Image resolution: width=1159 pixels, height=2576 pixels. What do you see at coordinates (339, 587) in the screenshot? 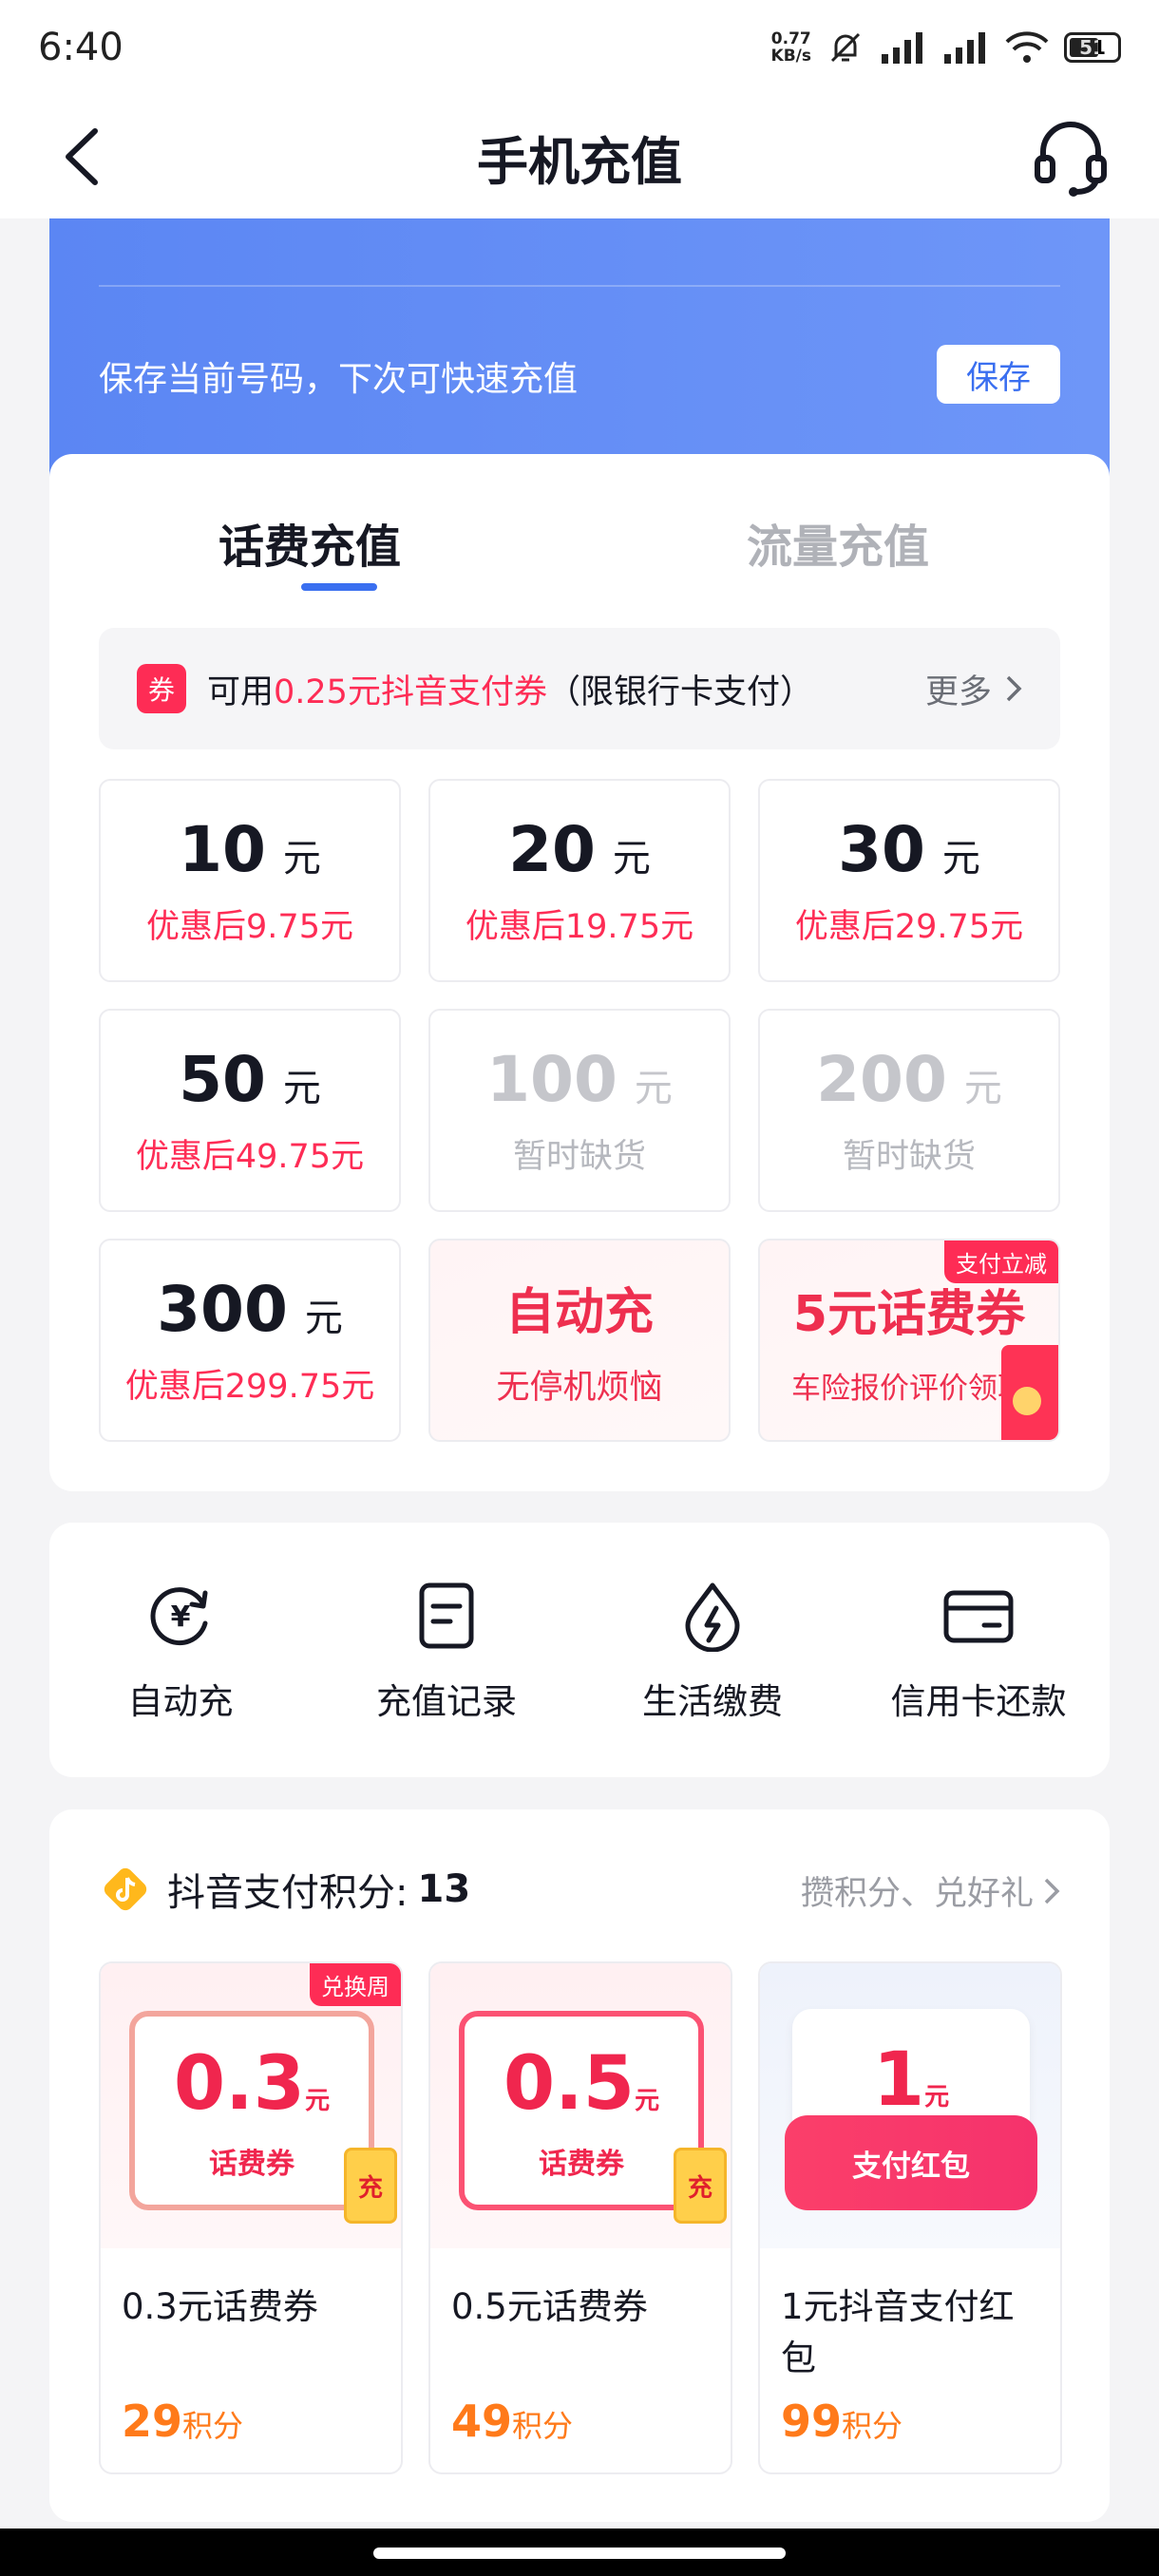
I see `tab-active-indicator` at bounding box center [339, 587].